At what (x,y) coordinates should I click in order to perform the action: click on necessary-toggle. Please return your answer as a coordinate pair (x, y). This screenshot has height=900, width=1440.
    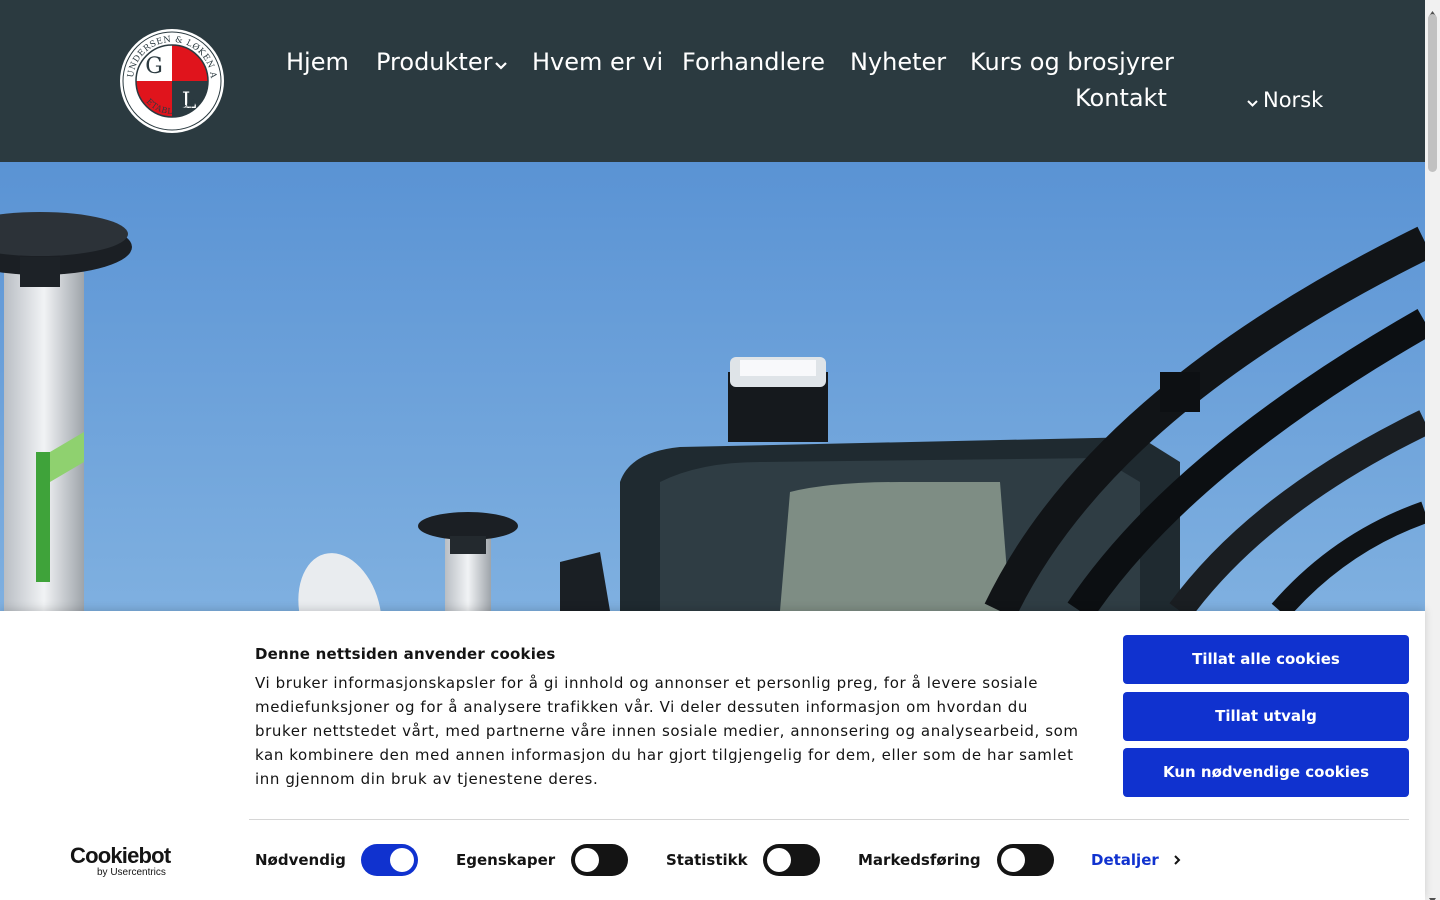
    Looking at the image, I should click on (389, 860).